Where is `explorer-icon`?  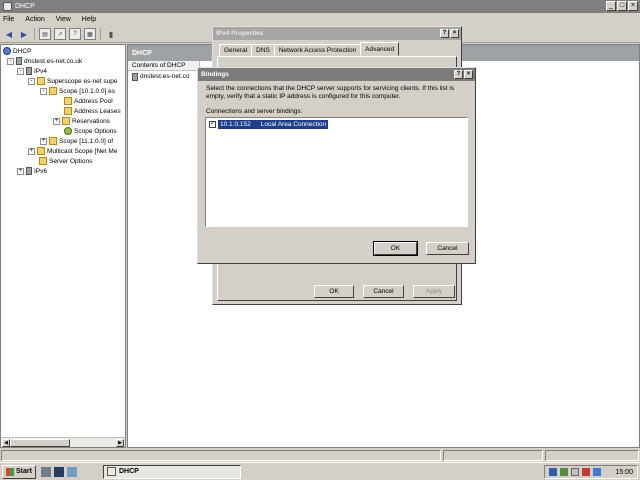 explorer-icon is located at coordinates (72, 471).